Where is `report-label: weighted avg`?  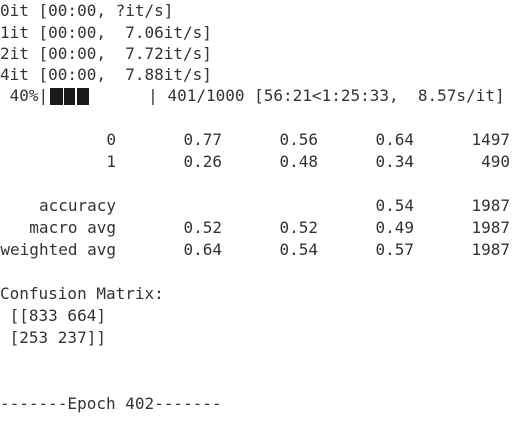
report-label: weighted avg is located at coordinates (58, 249).